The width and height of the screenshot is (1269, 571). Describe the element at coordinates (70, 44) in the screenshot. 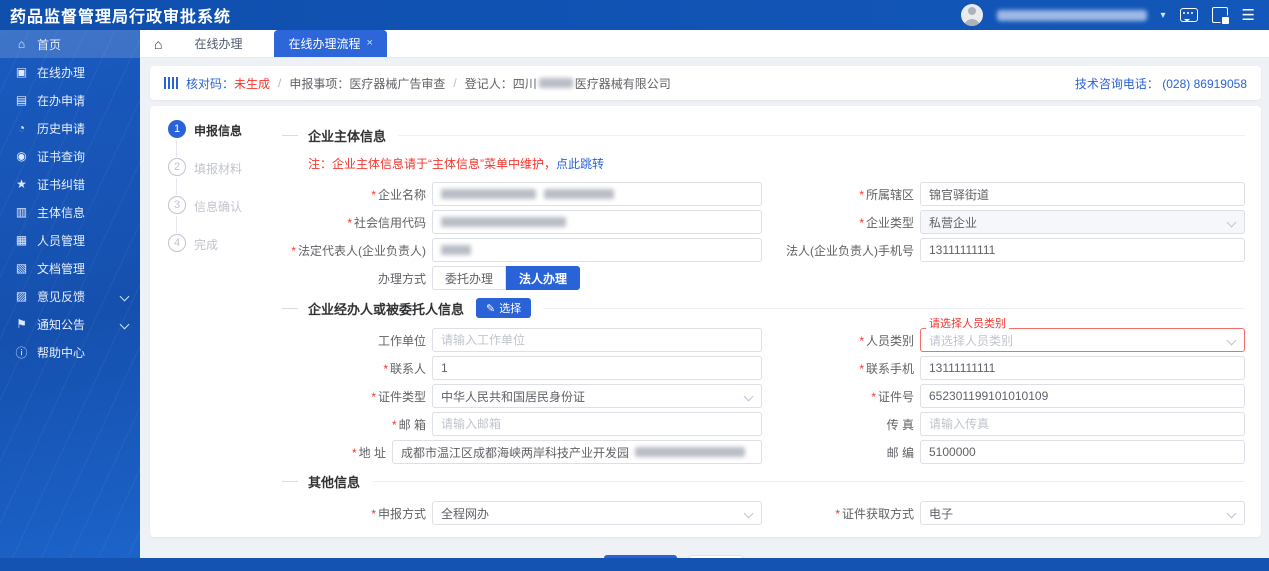

I see `sidebar-item-home: ⌂ 首页` at that location.